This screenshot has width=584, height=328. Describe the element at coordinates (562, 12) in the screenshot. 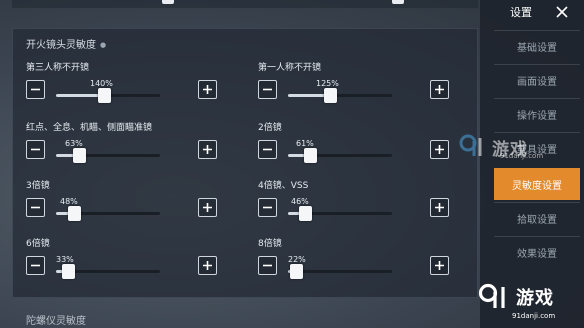

I see `close-icon` at that location.